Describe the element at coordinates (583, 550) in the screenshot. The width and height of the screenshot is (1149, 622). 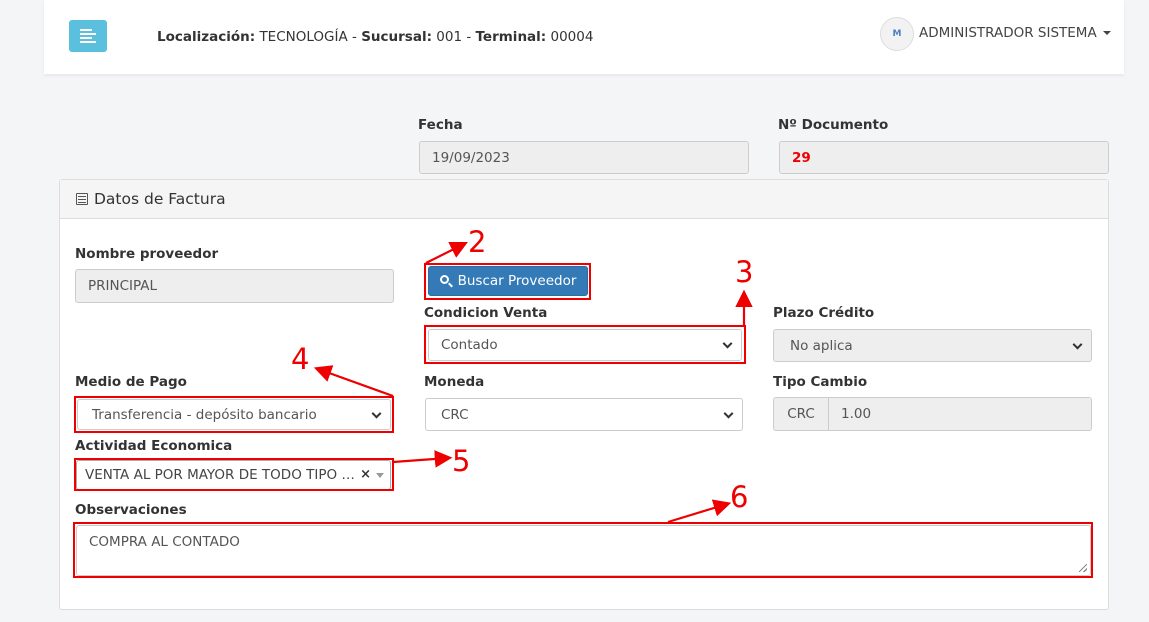
I see `highlight-observaciones` at that location.